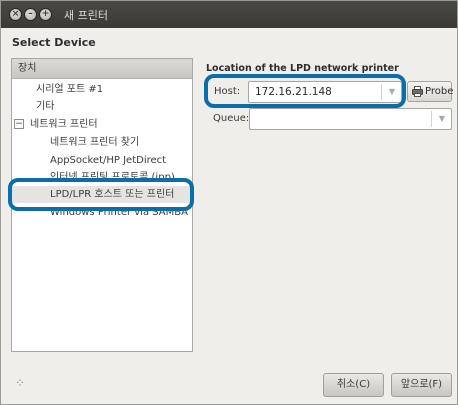 This screenshot has height=405, width=458. I want to click on minimize-icon: –, so click(30, 14).